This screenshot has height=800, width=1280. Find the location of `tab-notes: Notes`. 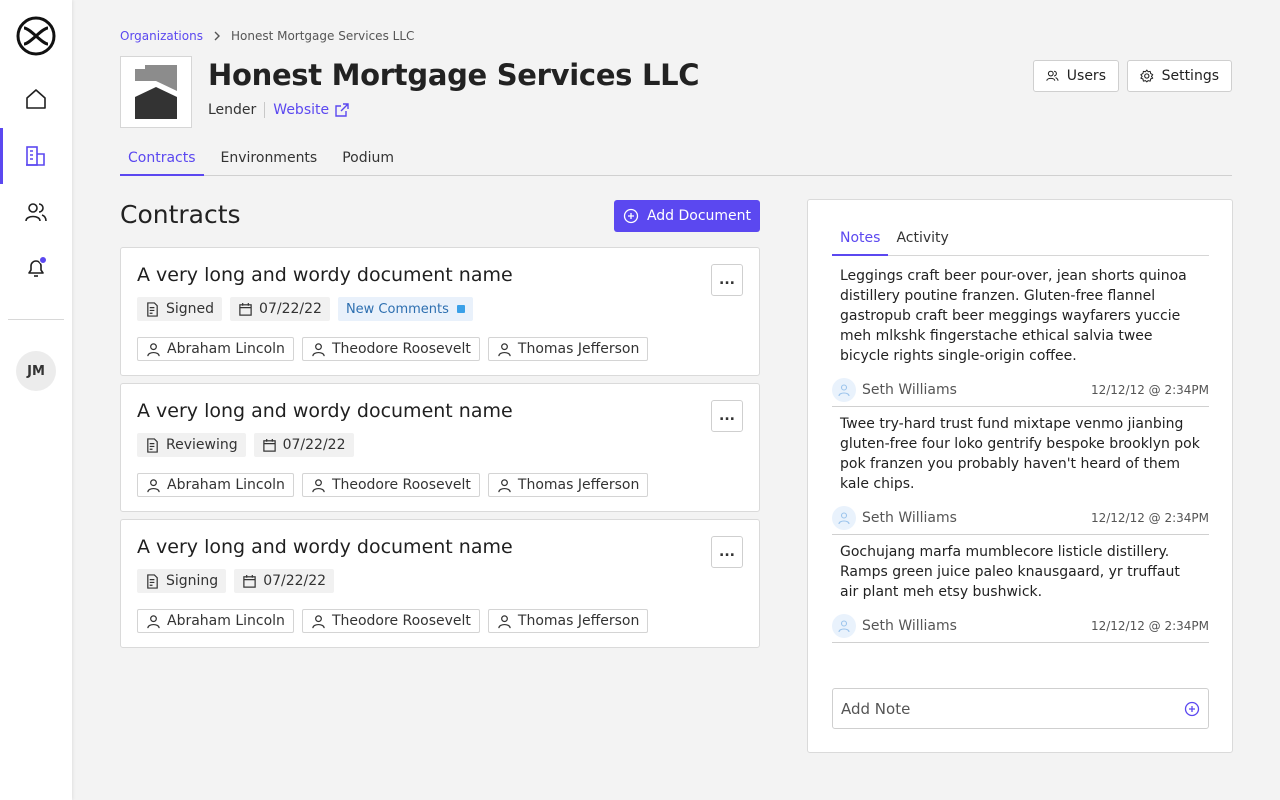

tab-notes: Notes is located at coordinates (860, 240).